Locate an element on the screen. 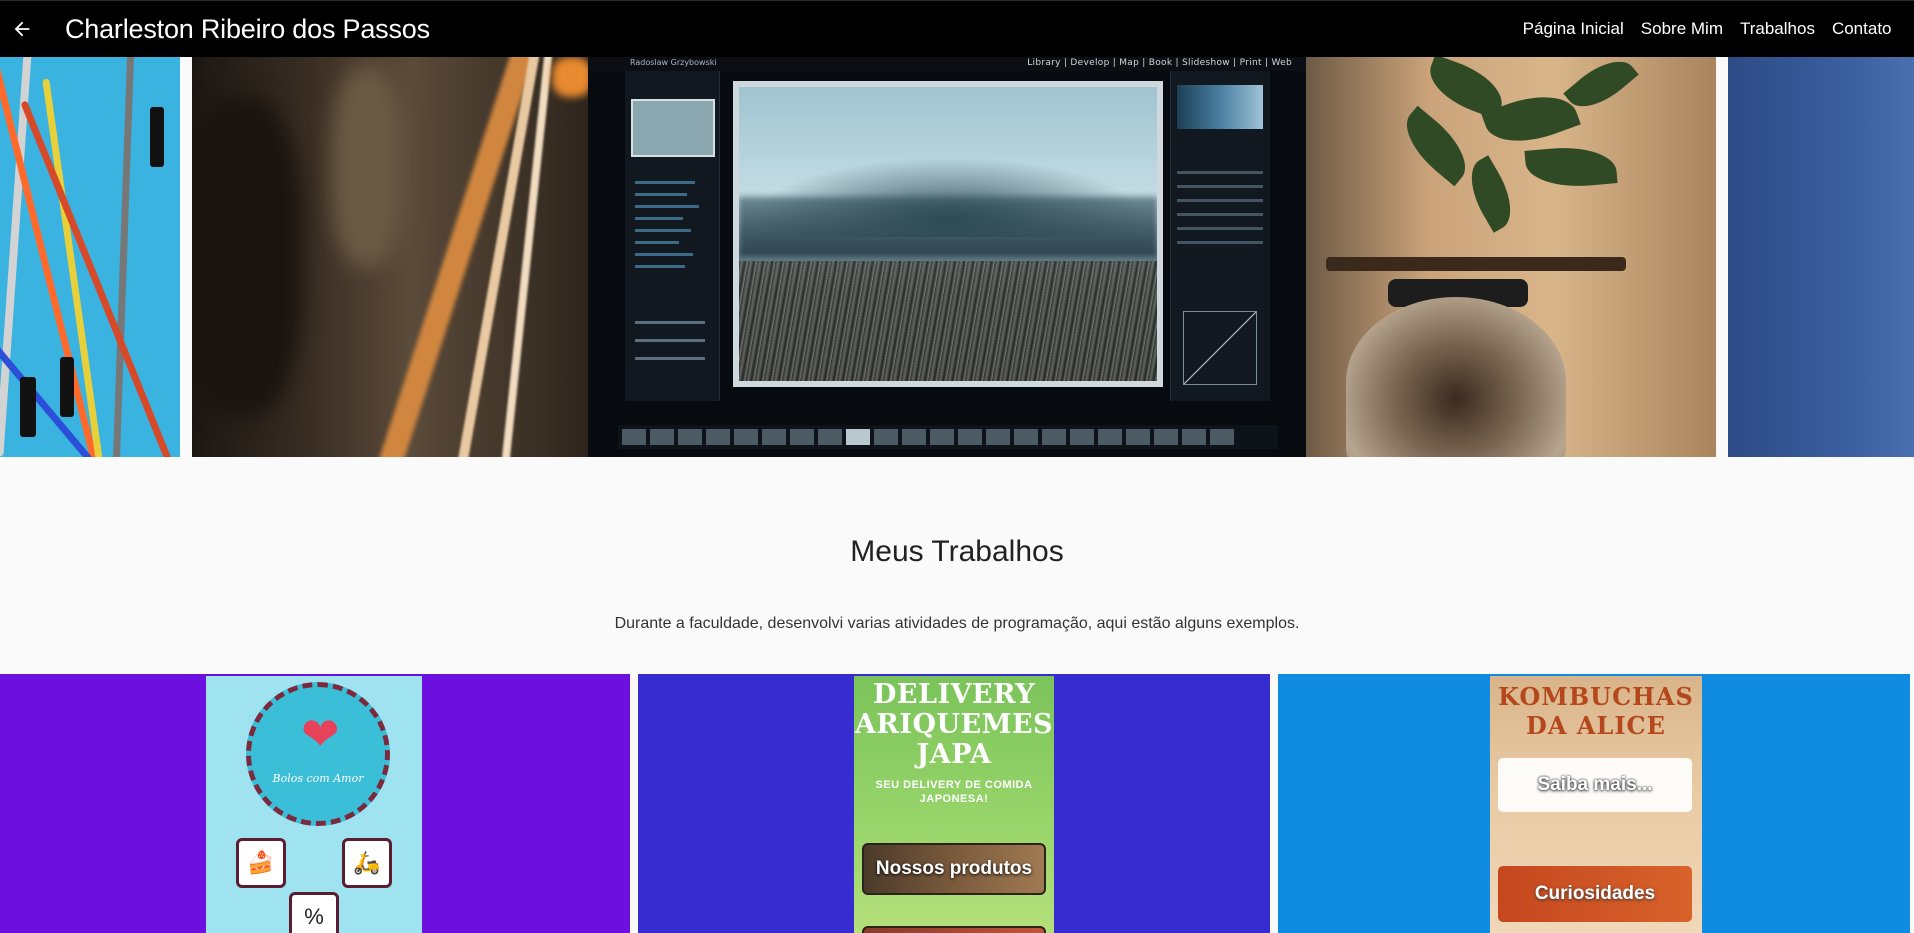 The height and width of the screenshot is (933, 1914). cake-logo-label: Bolos com Amor is located at coordinates (318, 778).